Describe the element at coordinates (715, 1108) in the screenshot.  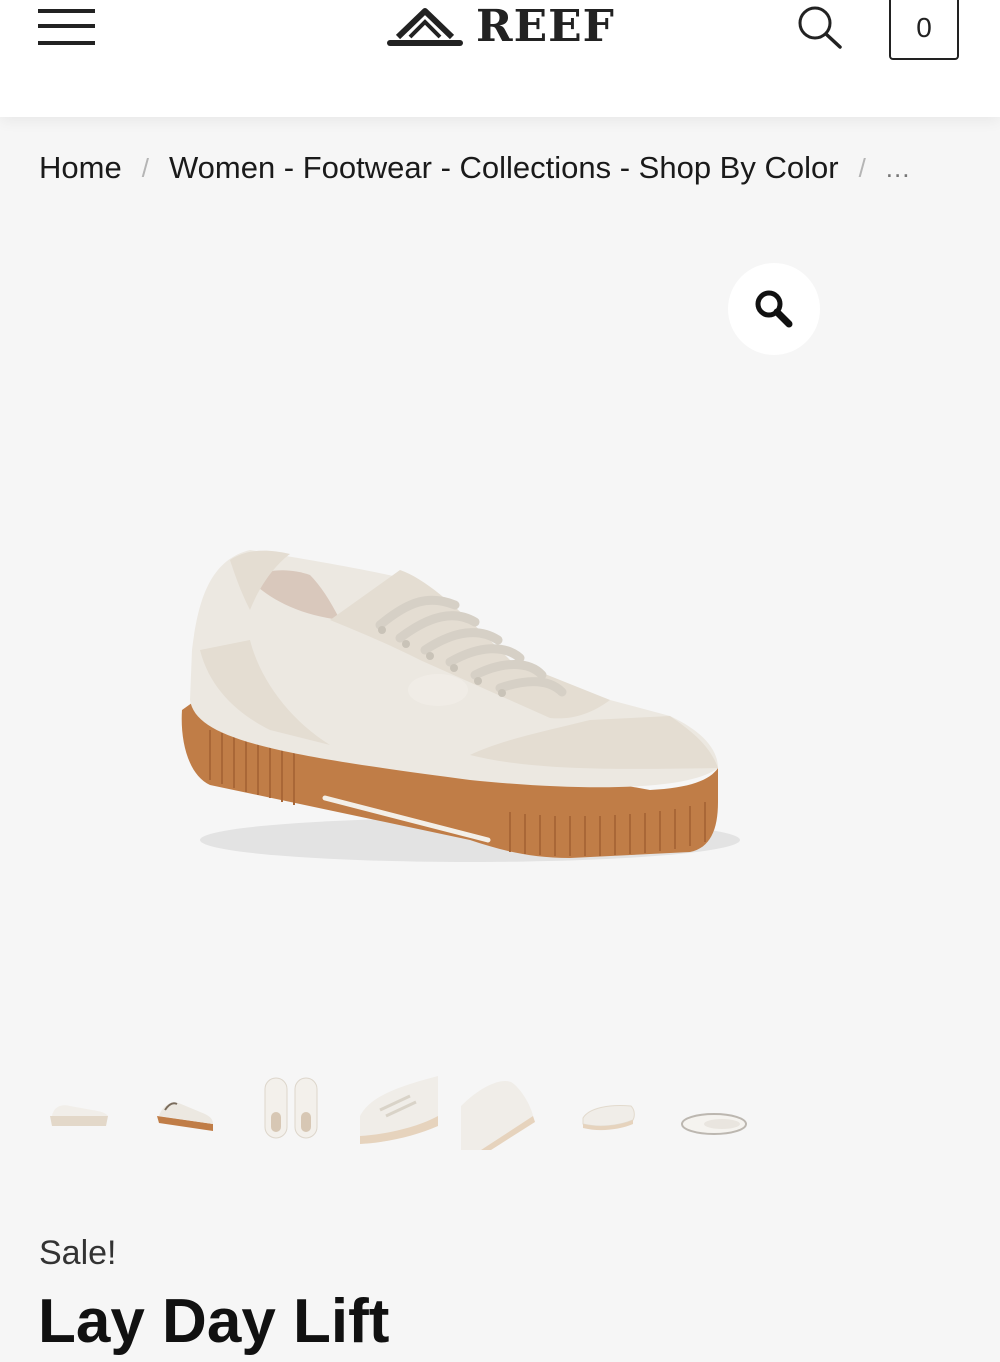
I see `thumbnail-sole` at that location.